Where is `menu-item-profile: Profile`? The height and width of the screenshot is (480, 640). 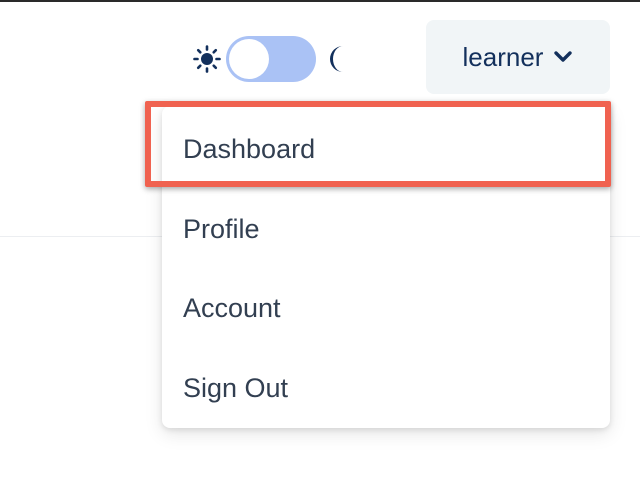 menu-item-profile: Profile is located at coordinates (386, 229).